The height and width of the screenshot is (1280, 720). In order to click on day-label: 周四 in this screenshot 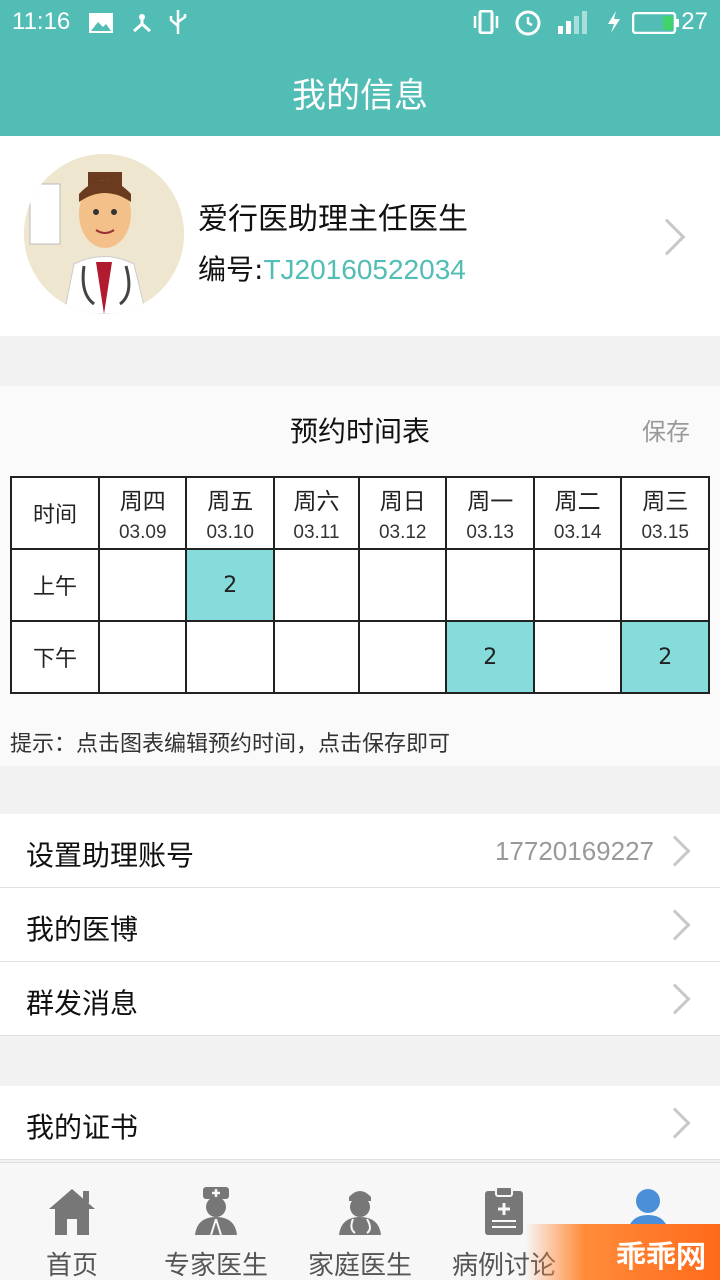, I will do `click(142, 502)`.